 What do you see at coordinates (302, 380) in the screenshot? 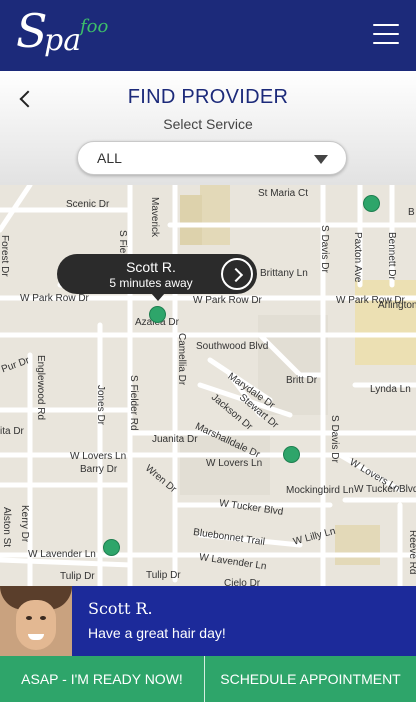
I see `street-label: Britt Dr` at bounding box center [302, 380].